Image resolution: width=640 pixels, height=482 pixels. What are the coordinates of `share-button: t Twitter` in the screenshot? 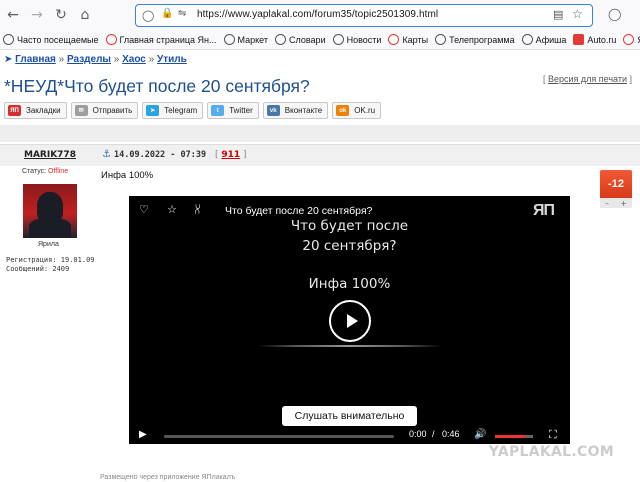 It's located at (233, 110).